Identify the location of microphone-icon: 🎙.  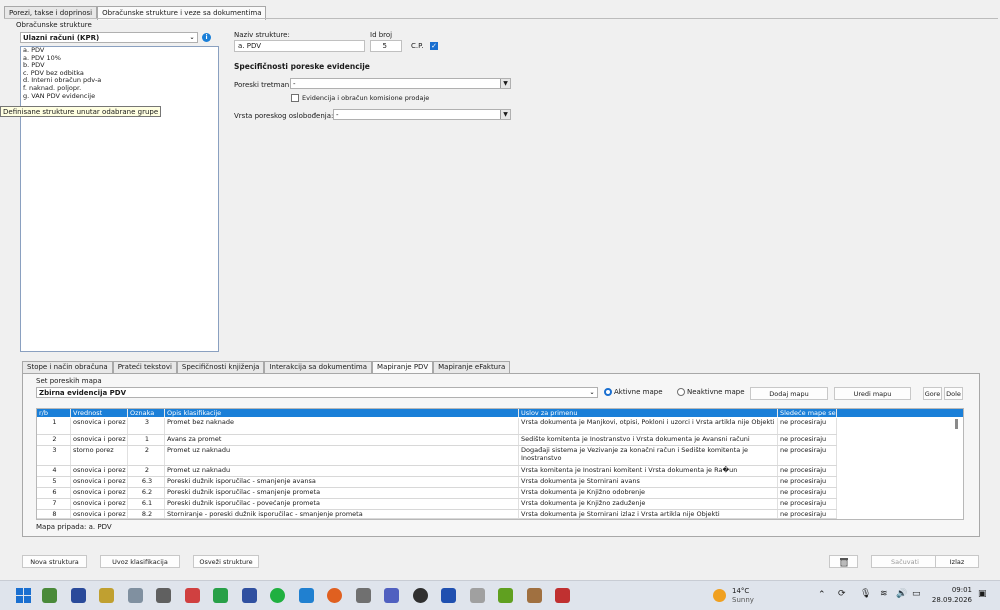
(865, 594).